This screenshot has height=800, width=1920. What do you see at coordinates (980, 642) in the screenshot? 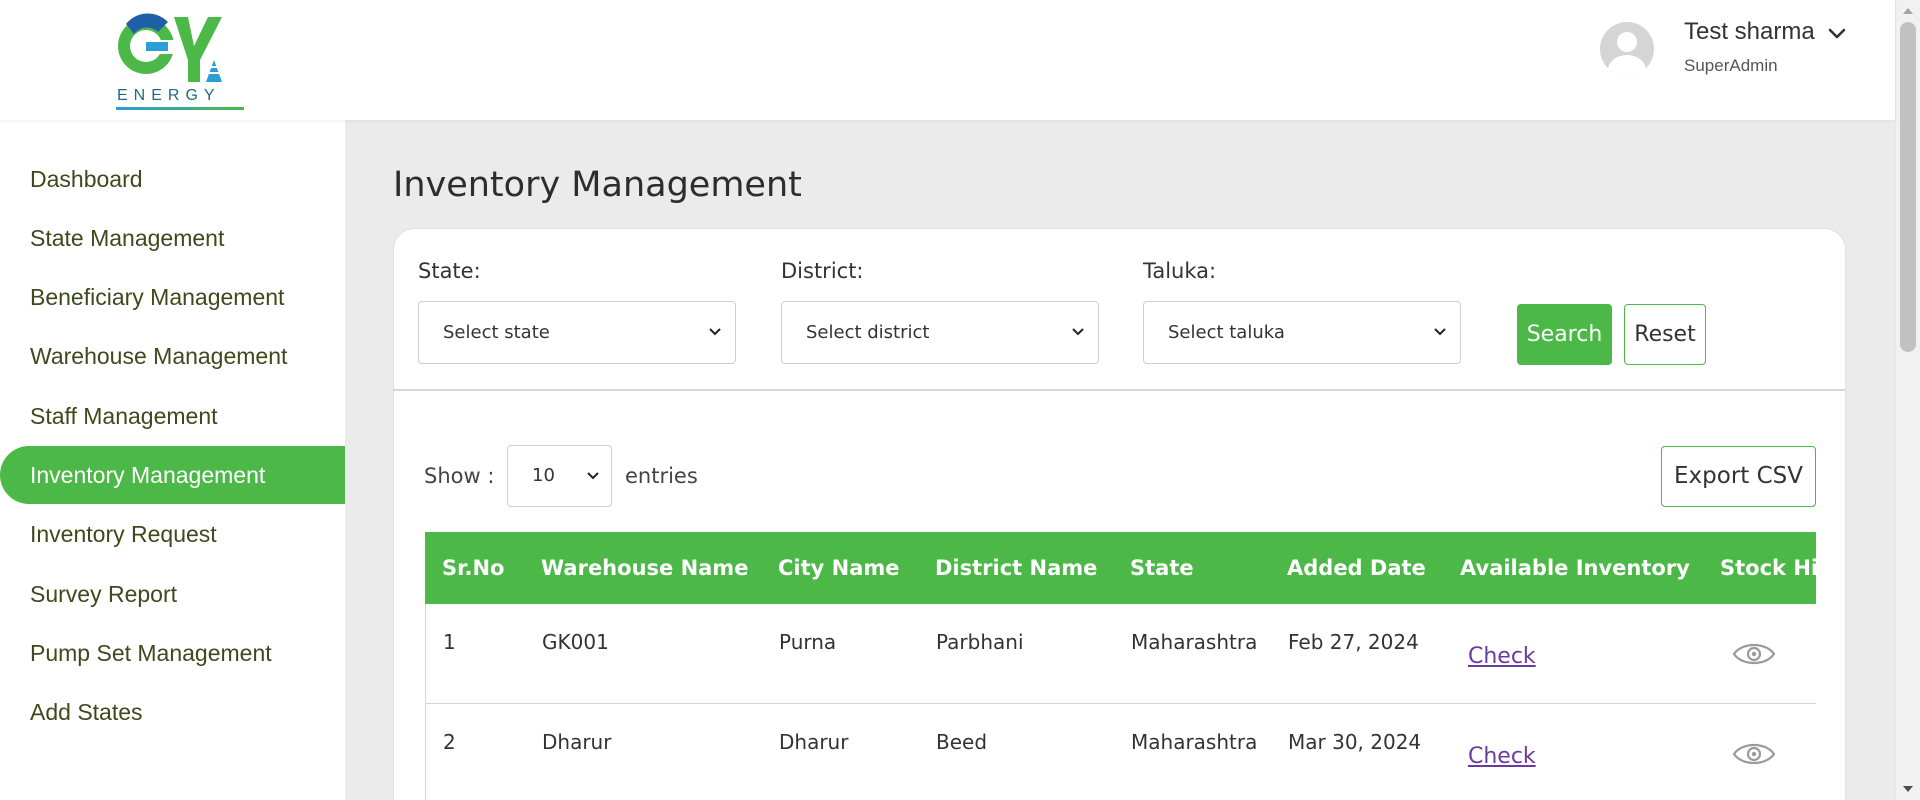
I see `cell-district-name: Parbhani` at bounding box center [980, 642].